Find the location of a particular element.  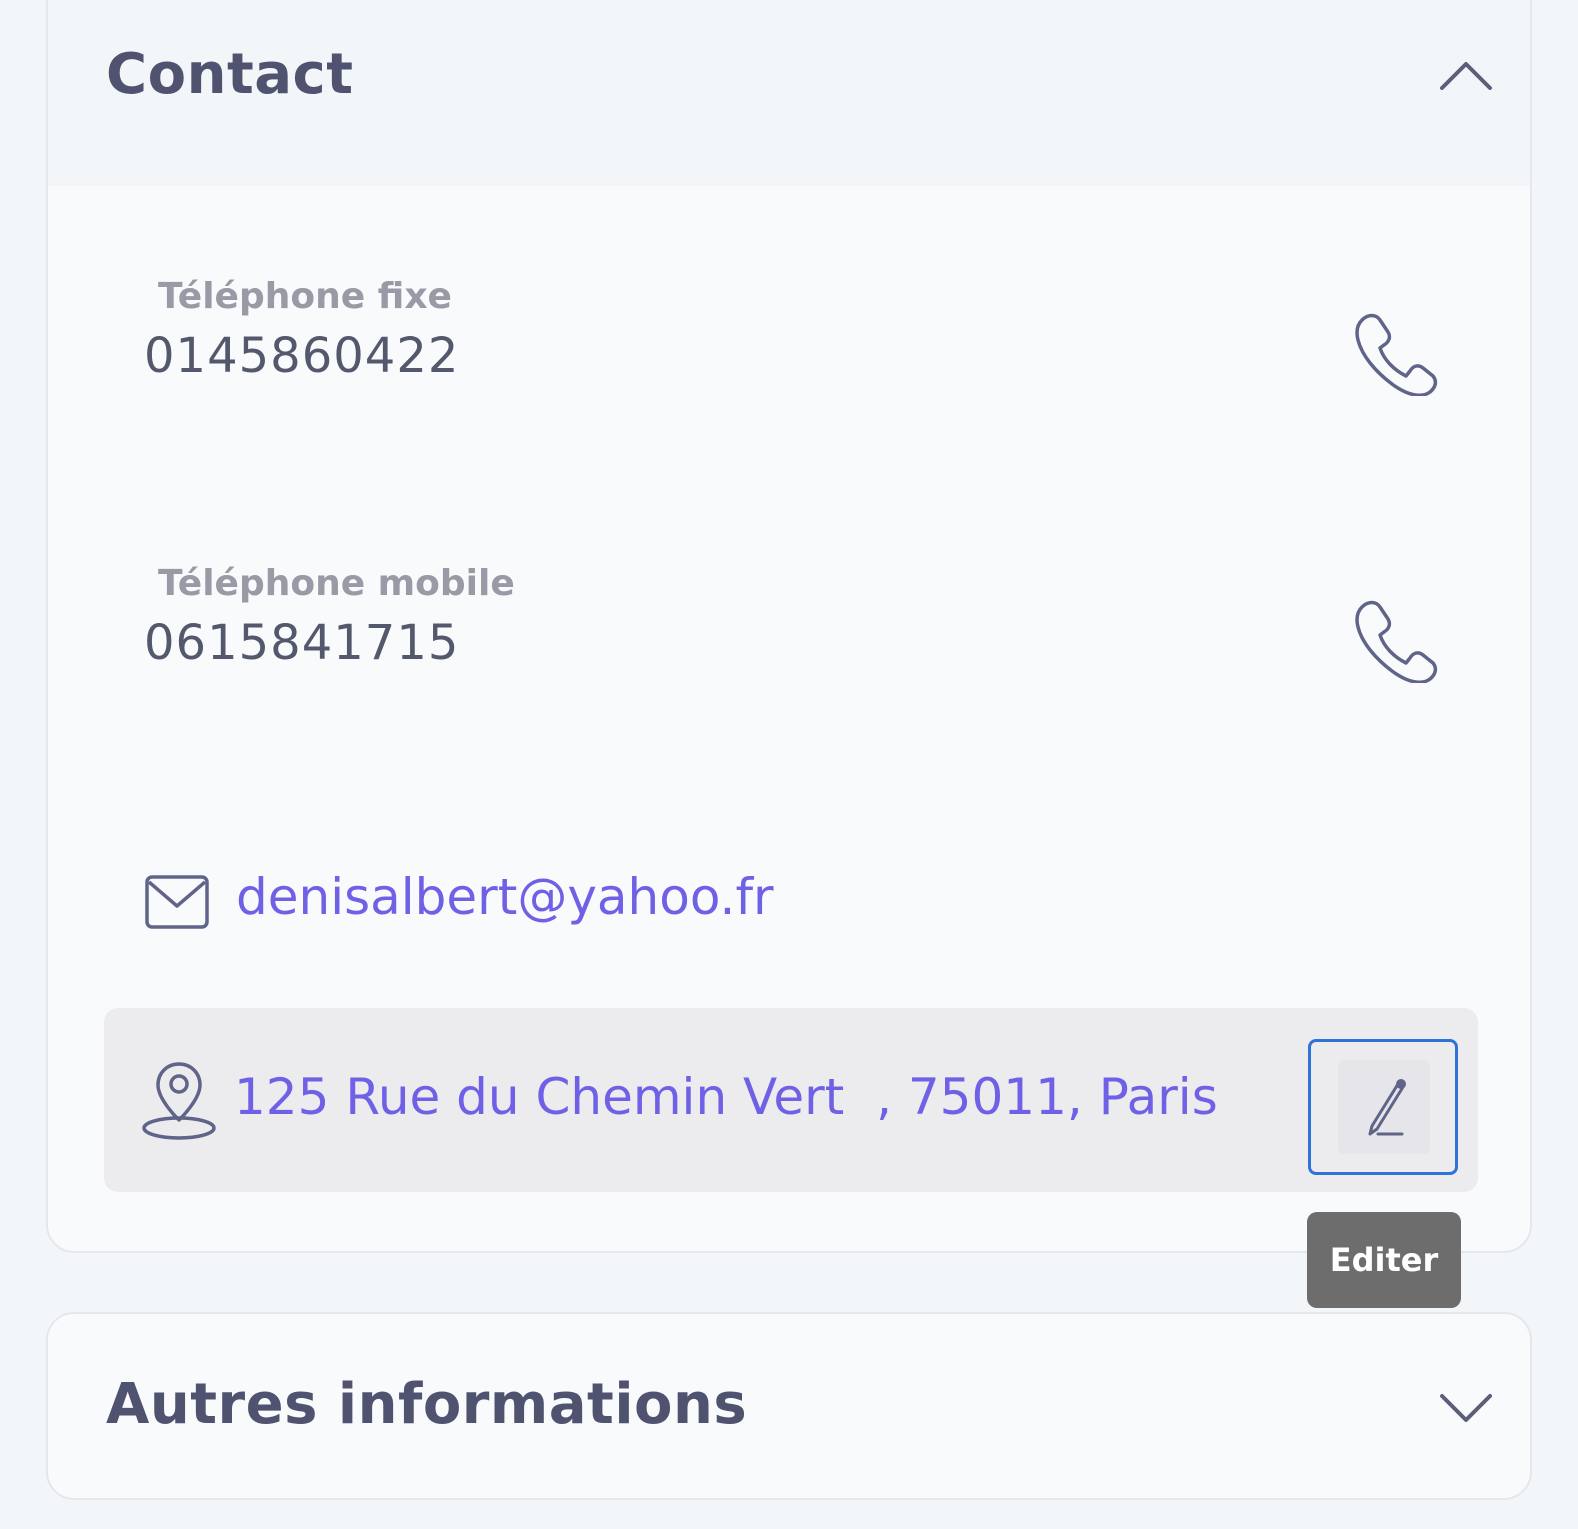

email-link: denisalbert@yahoo.fr is located at coordinates (505, 897).